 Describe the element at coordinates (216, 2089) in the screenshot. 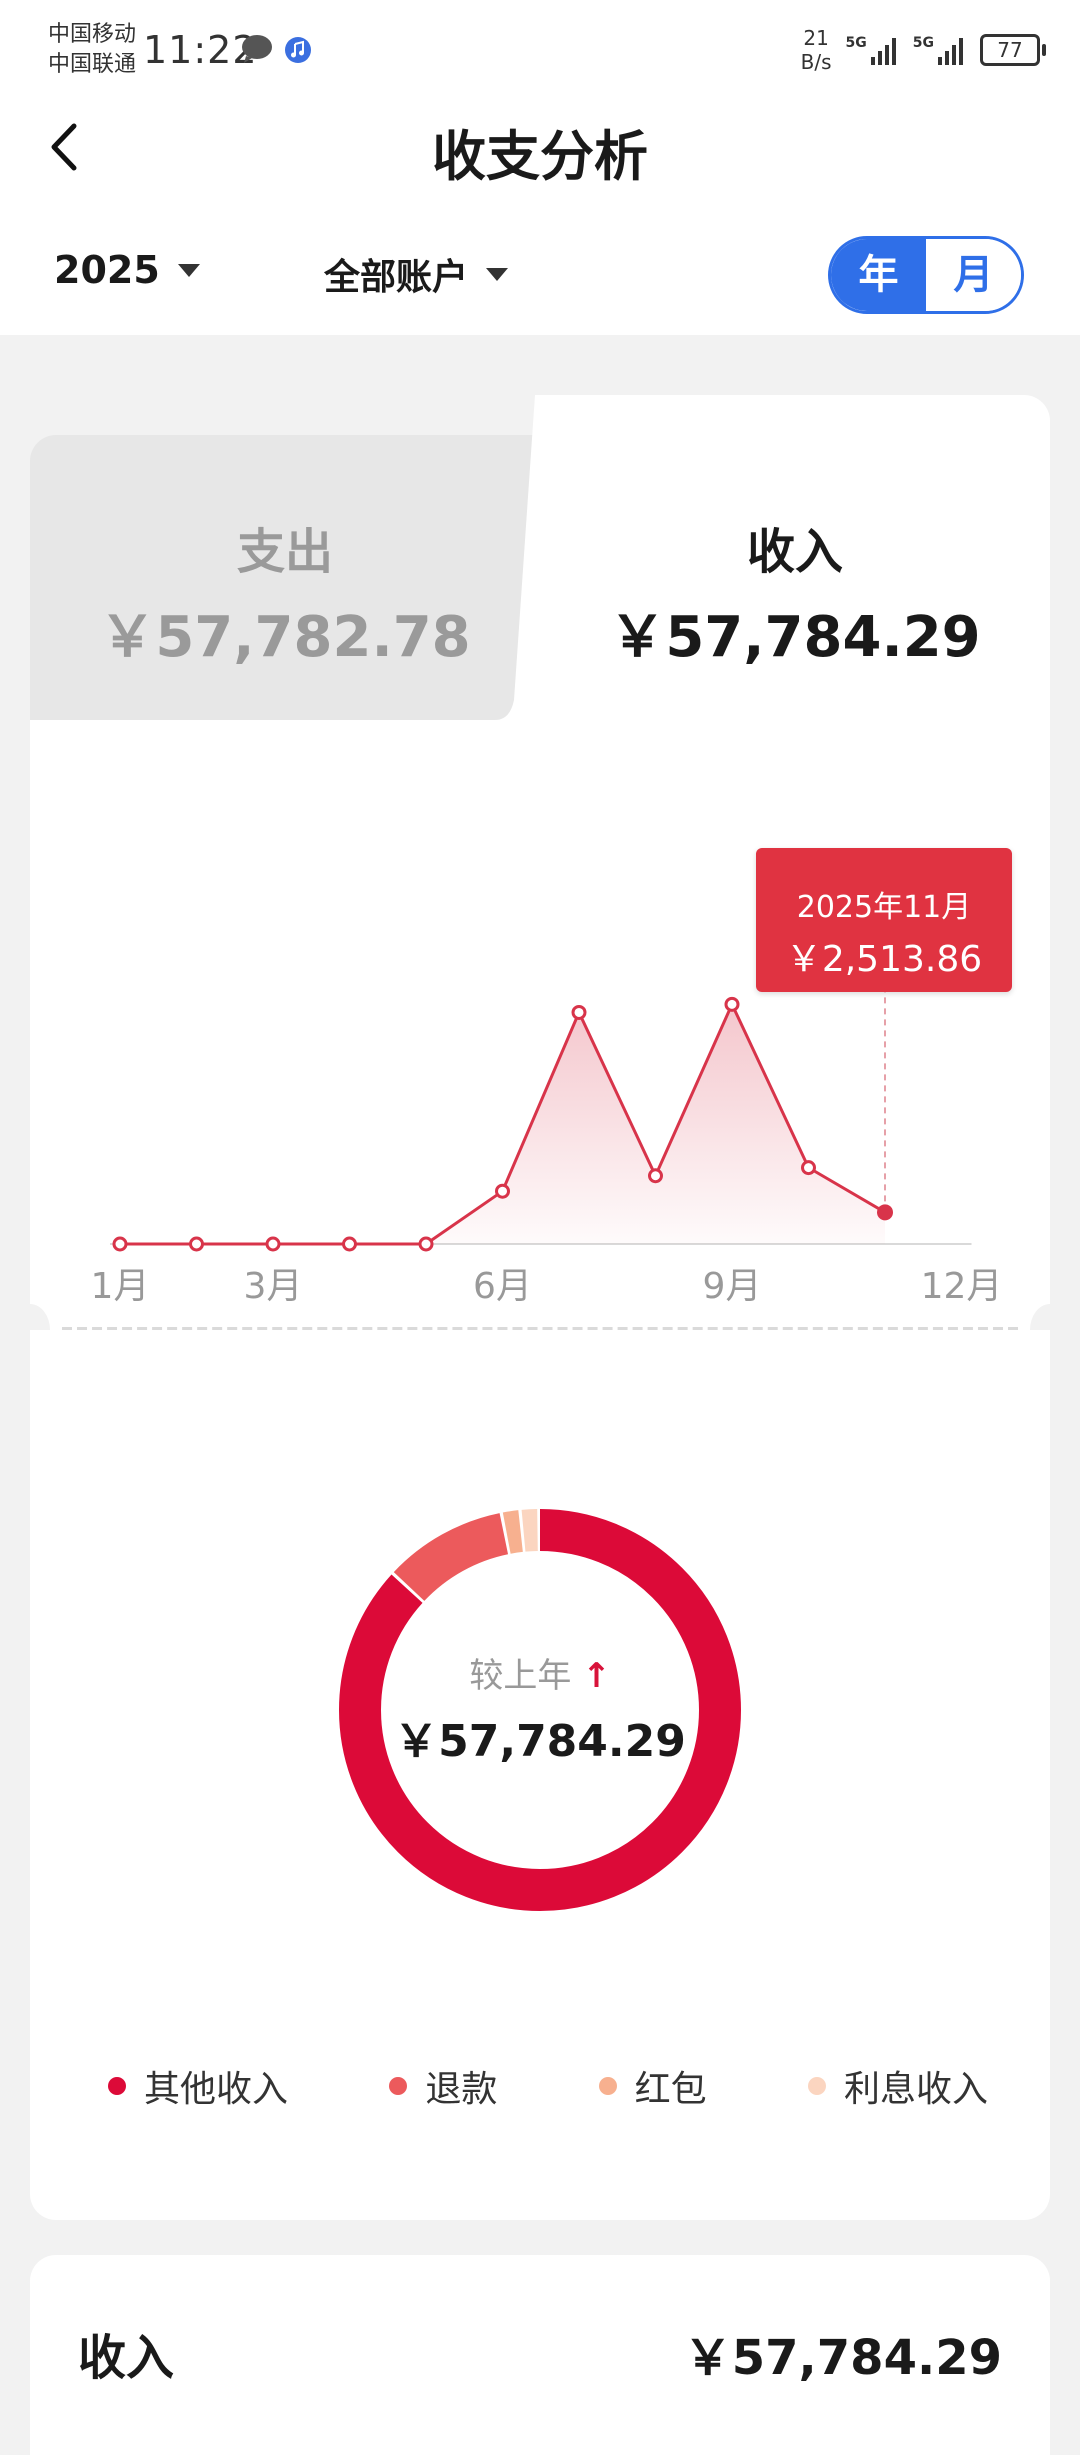

I see `legend-label: 其他收入` at that location.